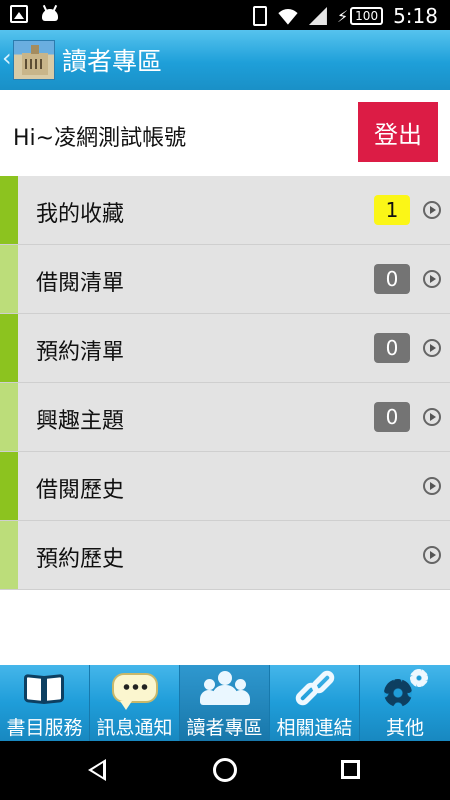  What do you see at coordinates (225, 279) in the screenshot?
I see `menu-item-borrow-list: 借閱清單 0` at bounding box center [225, 279].